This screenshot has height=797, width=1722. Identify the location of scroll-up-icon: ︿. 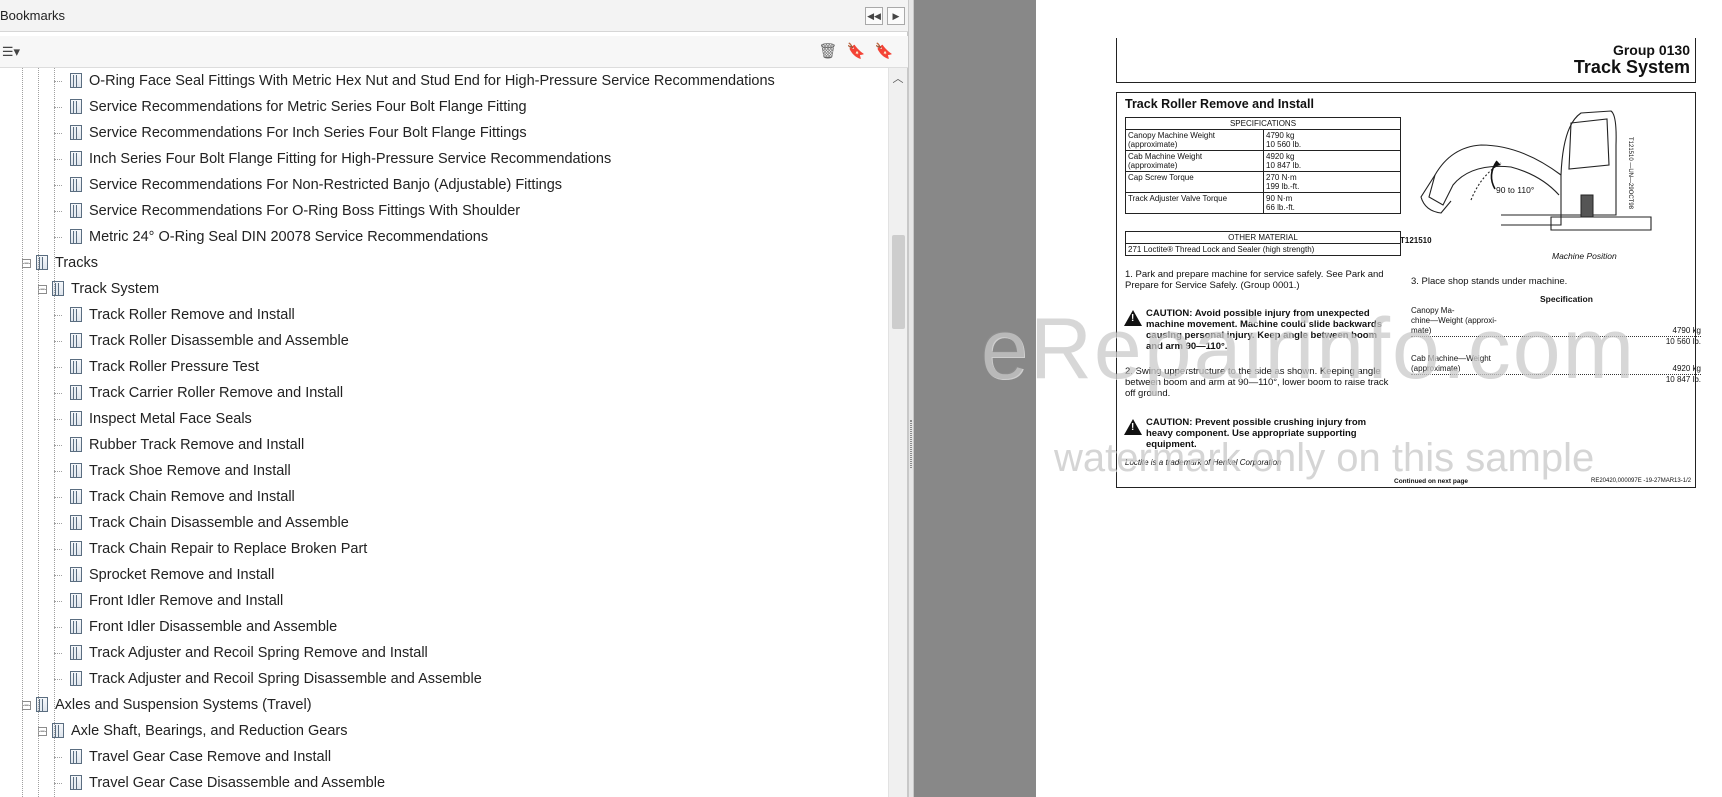
(898, 79).